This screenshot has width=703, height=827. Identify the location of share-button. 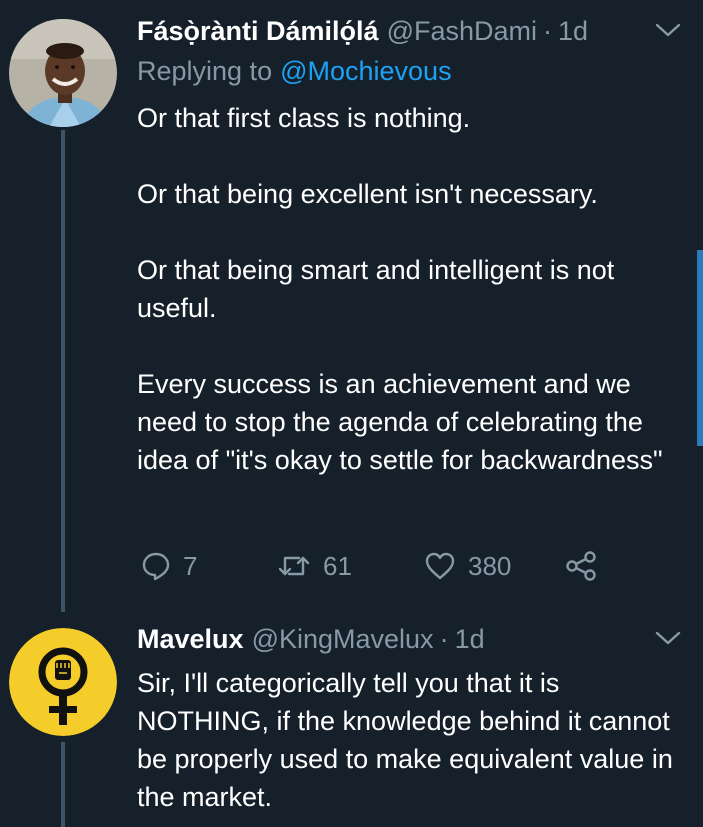
(581, 566).